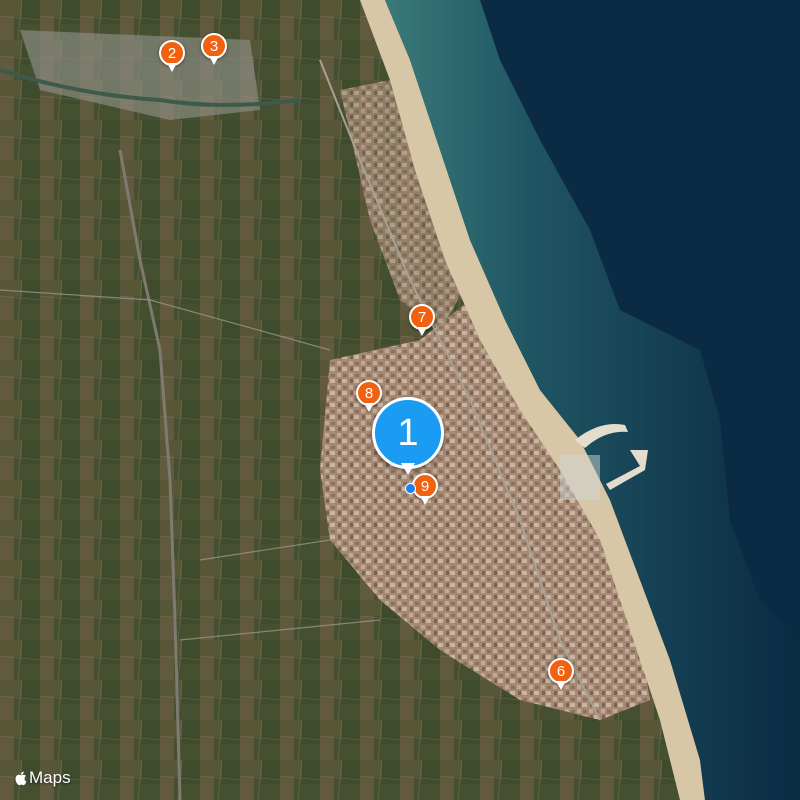 The height and width of the screenshot is (800, 800). I want to click on cluster-marker-tail, so click(408, 469).